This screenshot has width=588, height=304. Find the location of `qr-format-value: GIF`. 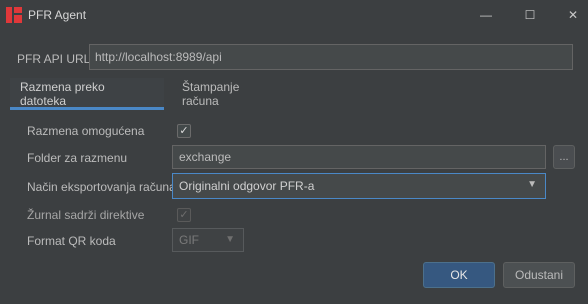

qr-format-value: GIF is located at coordinates (189, 240).